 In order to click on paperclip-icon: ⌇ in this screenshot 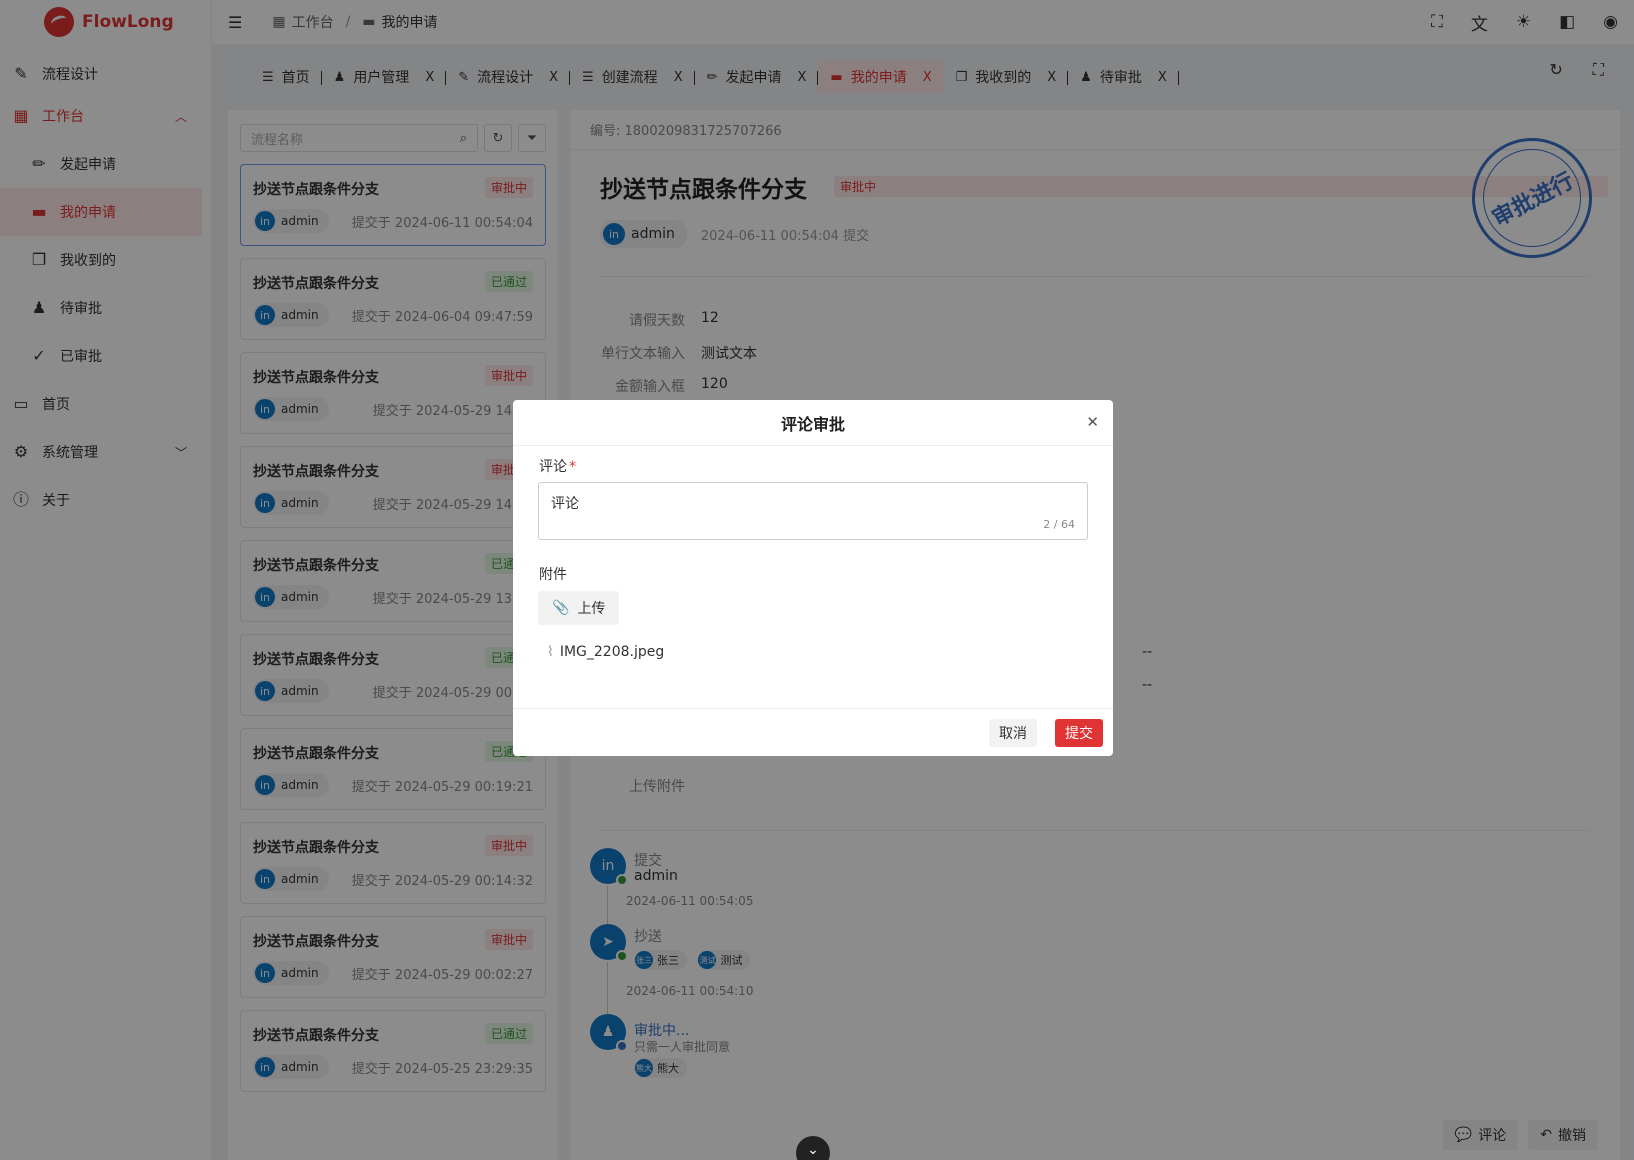, I will do `click(550, 652)`.